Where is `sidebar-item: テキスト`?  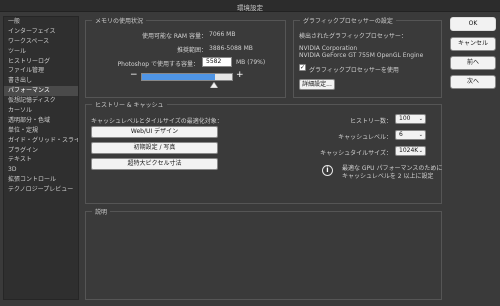 sidebar-item: テキスト is located at coordinates (41, 160).